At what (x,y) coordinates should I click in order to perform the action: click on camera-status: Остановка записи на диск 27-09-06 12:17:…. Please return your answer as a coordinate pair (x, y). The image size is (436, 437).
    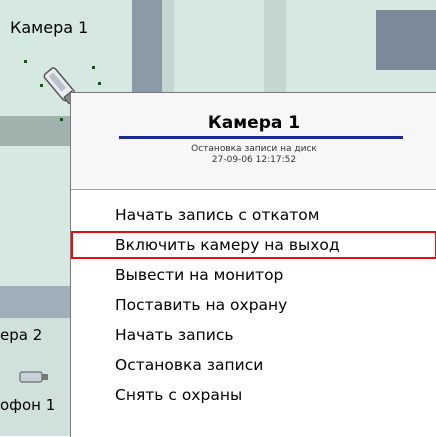
    Looking at the image, I should click on (253, 155).